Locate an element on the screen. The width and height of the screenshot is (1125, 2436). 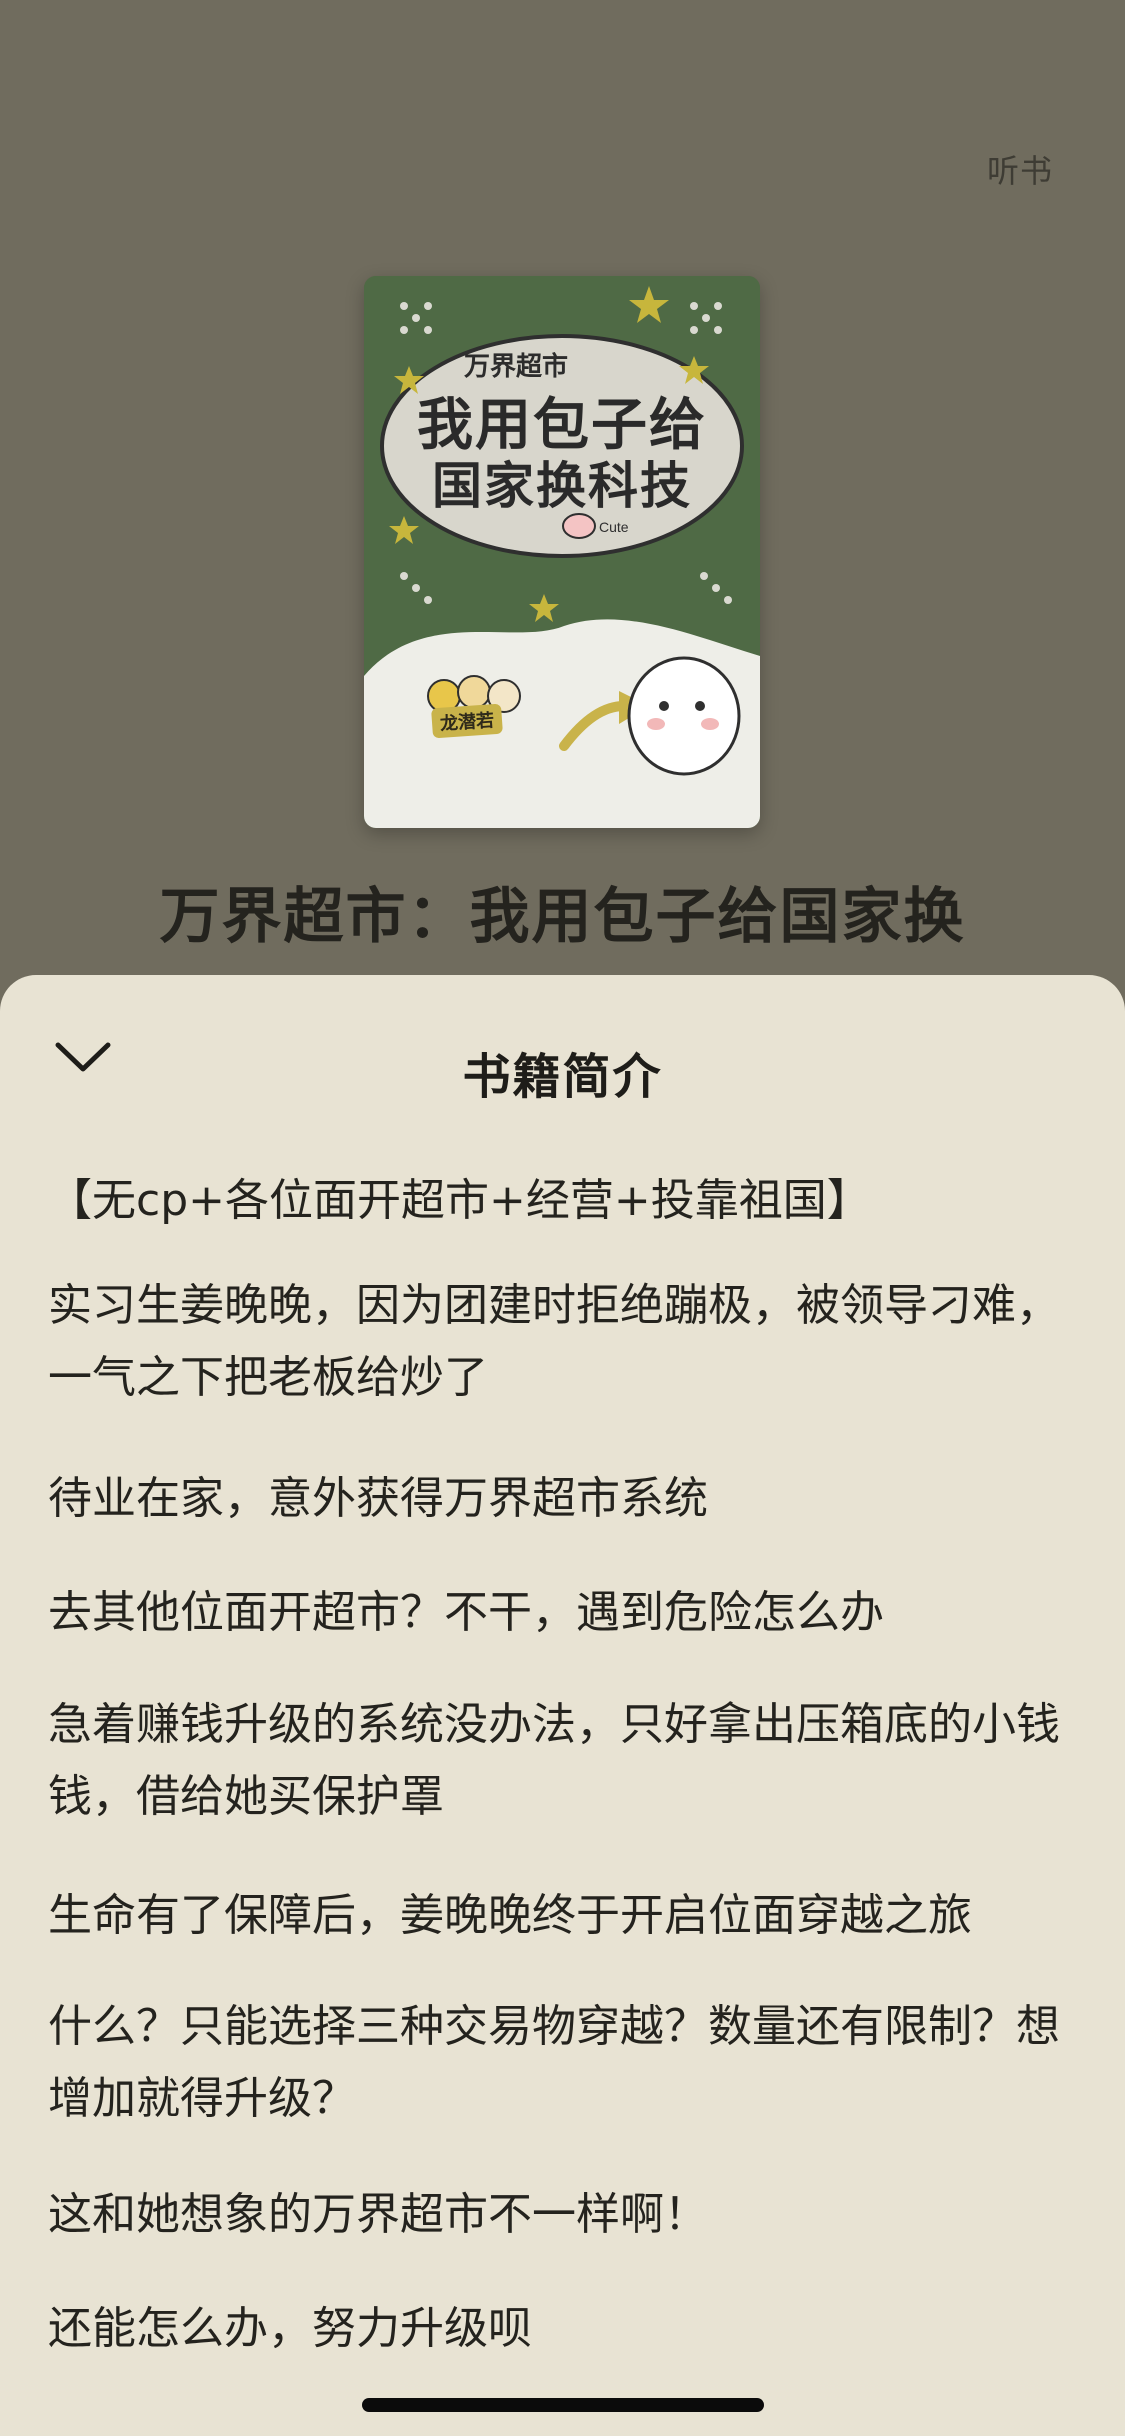
sheet-title: 书籍简介 is located at coordinates (562, 1077).